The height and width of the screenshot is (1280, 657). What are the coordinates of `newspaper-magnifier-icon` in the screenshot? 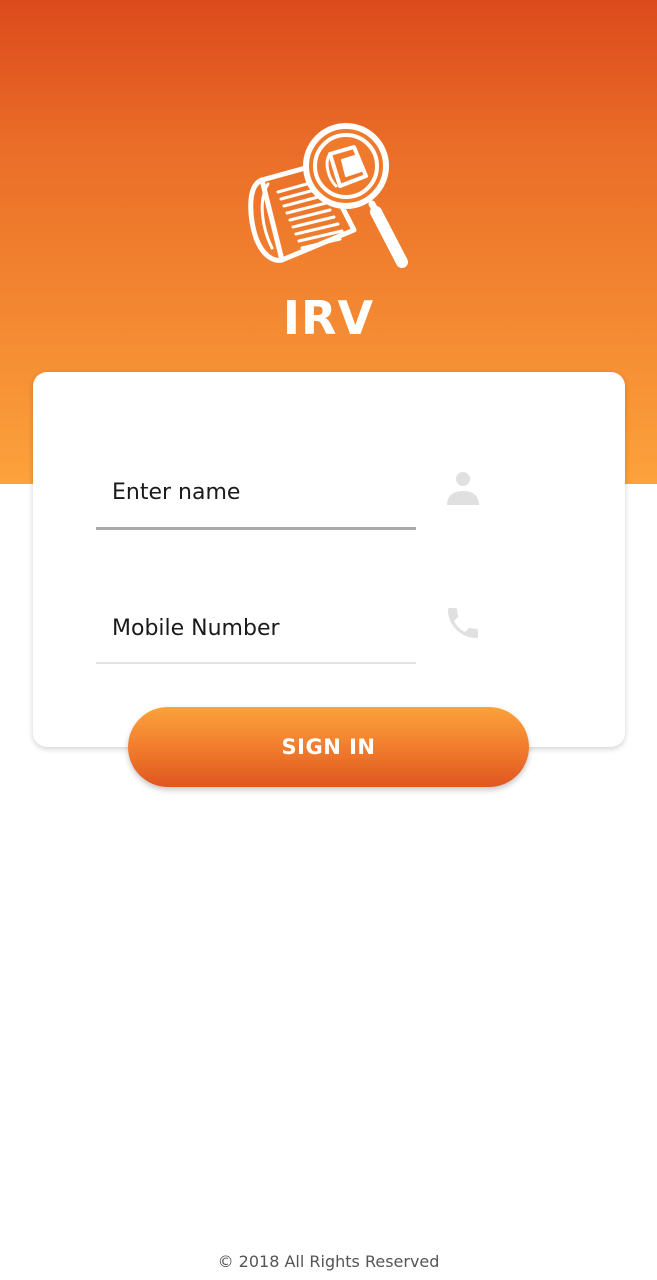 It's located at (328, 195).